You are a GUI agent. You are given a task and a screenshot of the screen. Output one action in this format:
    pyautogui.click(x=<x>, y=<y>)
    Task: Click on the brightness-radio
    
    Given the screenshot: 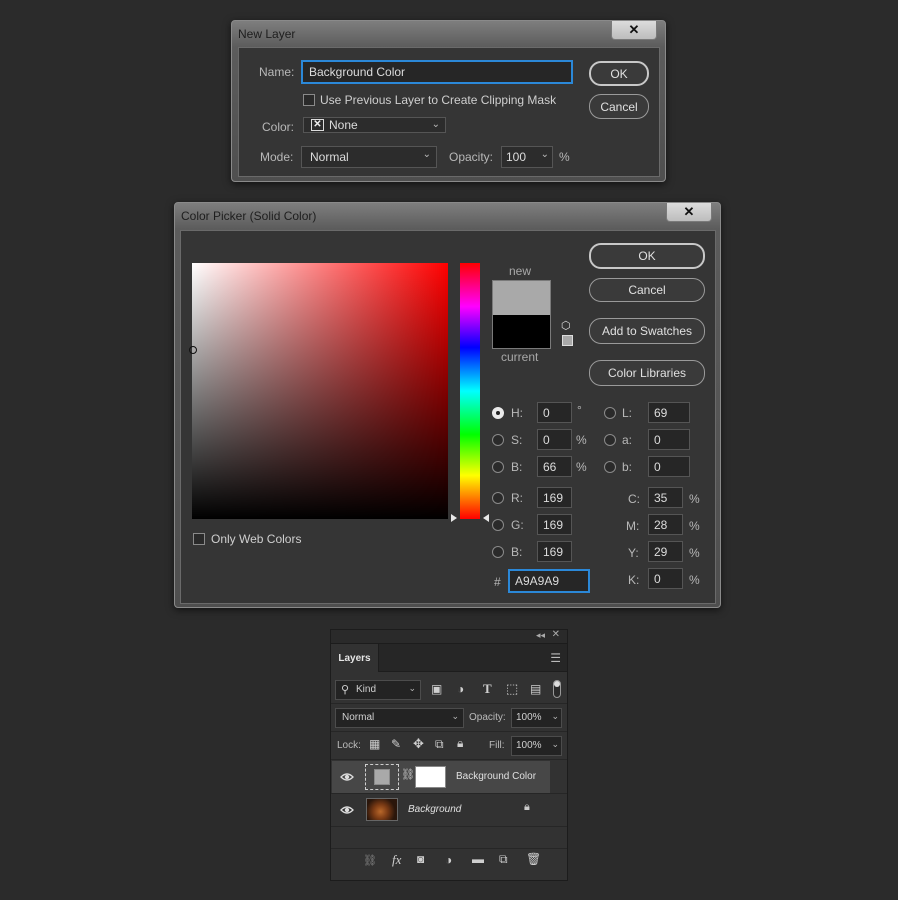 What is the action you would take?
    pyautogui.click(x=498, y=467)
    